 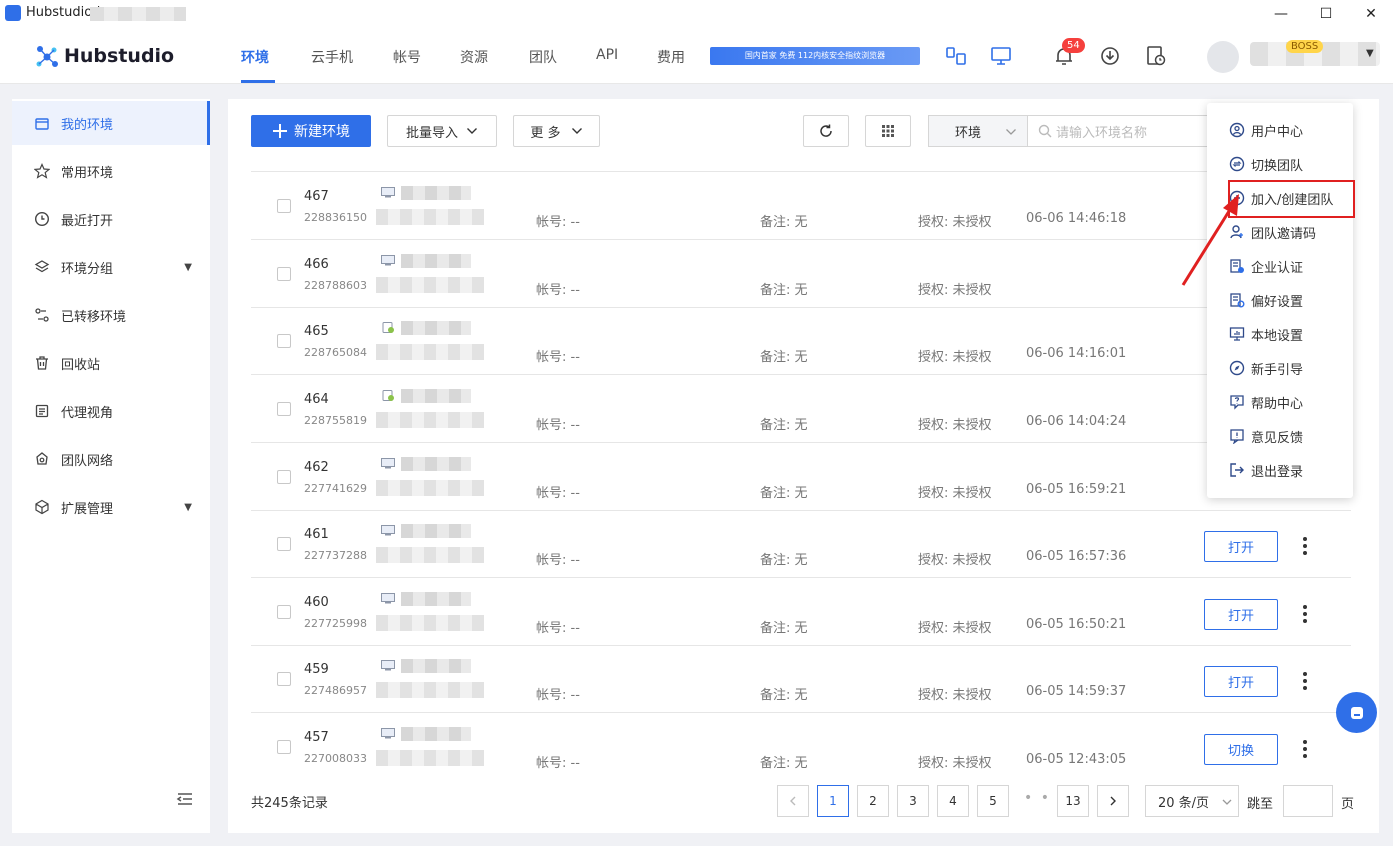 I want to click on refresh-button, so click(x=826, y=131).